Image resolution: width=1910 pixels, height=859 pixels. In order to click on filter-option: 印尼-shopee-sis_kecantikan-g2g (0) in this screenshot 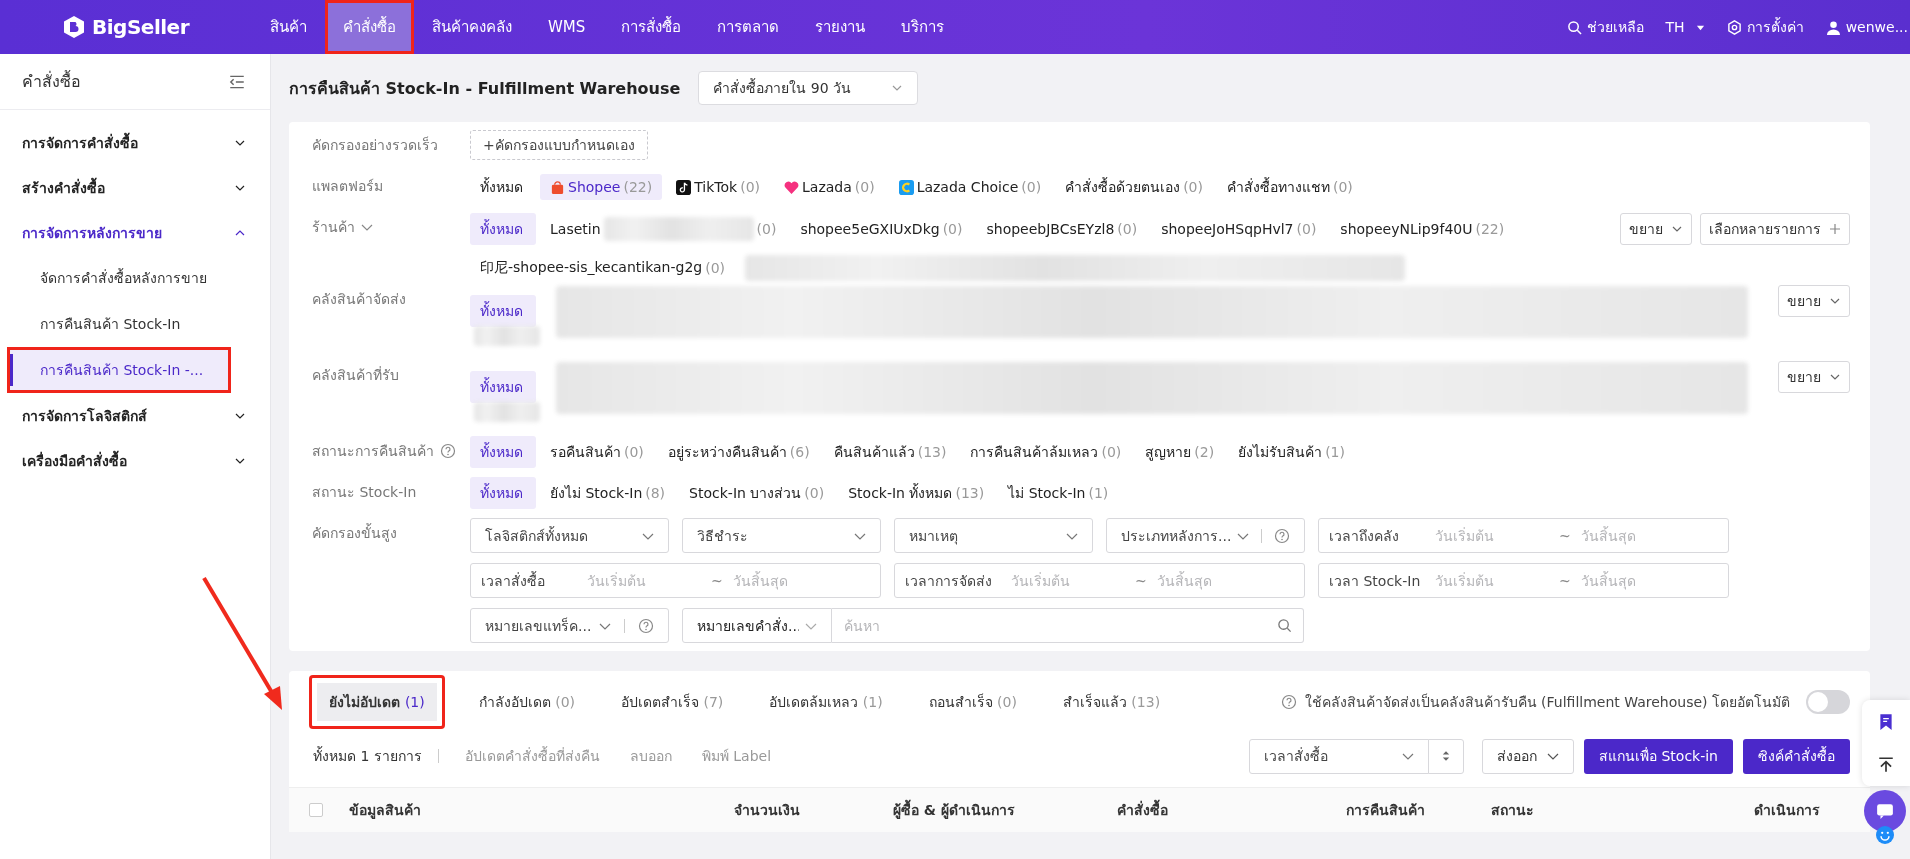, I will do `click(603, 268)`.